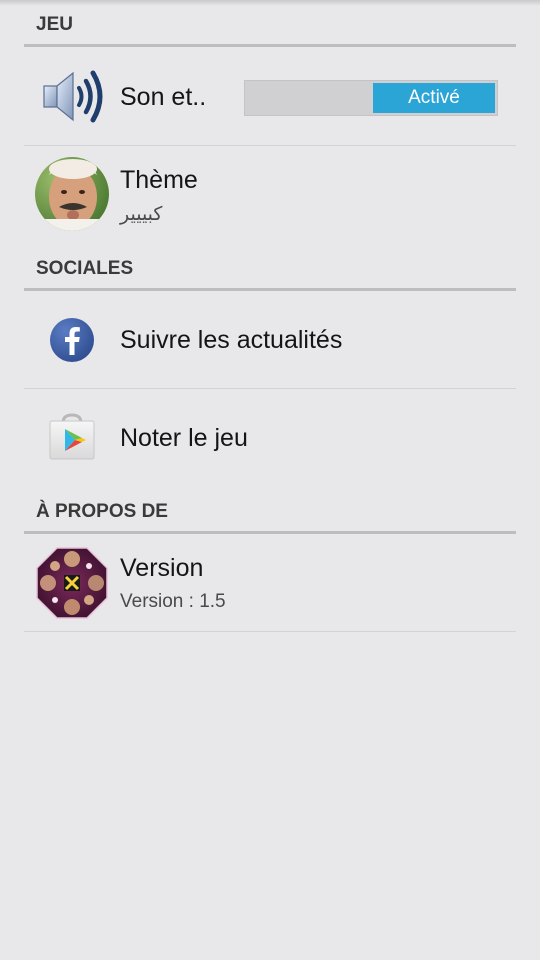 This screenshot has height=960, width=540. What do you see at coordinates (371, 98) in the screenshot?
I see `sound-toggle: Activé` at bounding box center [371, 98].